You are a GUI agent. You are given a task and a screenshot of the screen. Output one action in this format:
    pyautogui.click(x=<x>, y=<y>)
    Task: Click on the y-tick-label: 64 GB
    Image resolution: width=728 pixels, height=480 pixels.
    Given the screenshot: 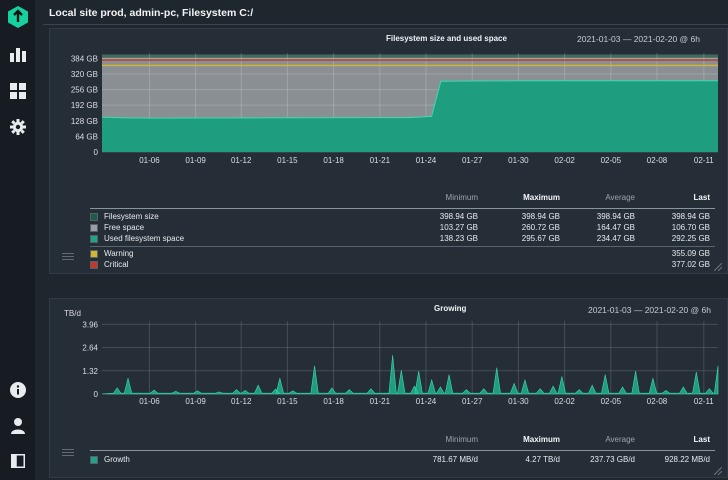 What is the action you would take?
    pyautogui.click(x=86, y=136)
    